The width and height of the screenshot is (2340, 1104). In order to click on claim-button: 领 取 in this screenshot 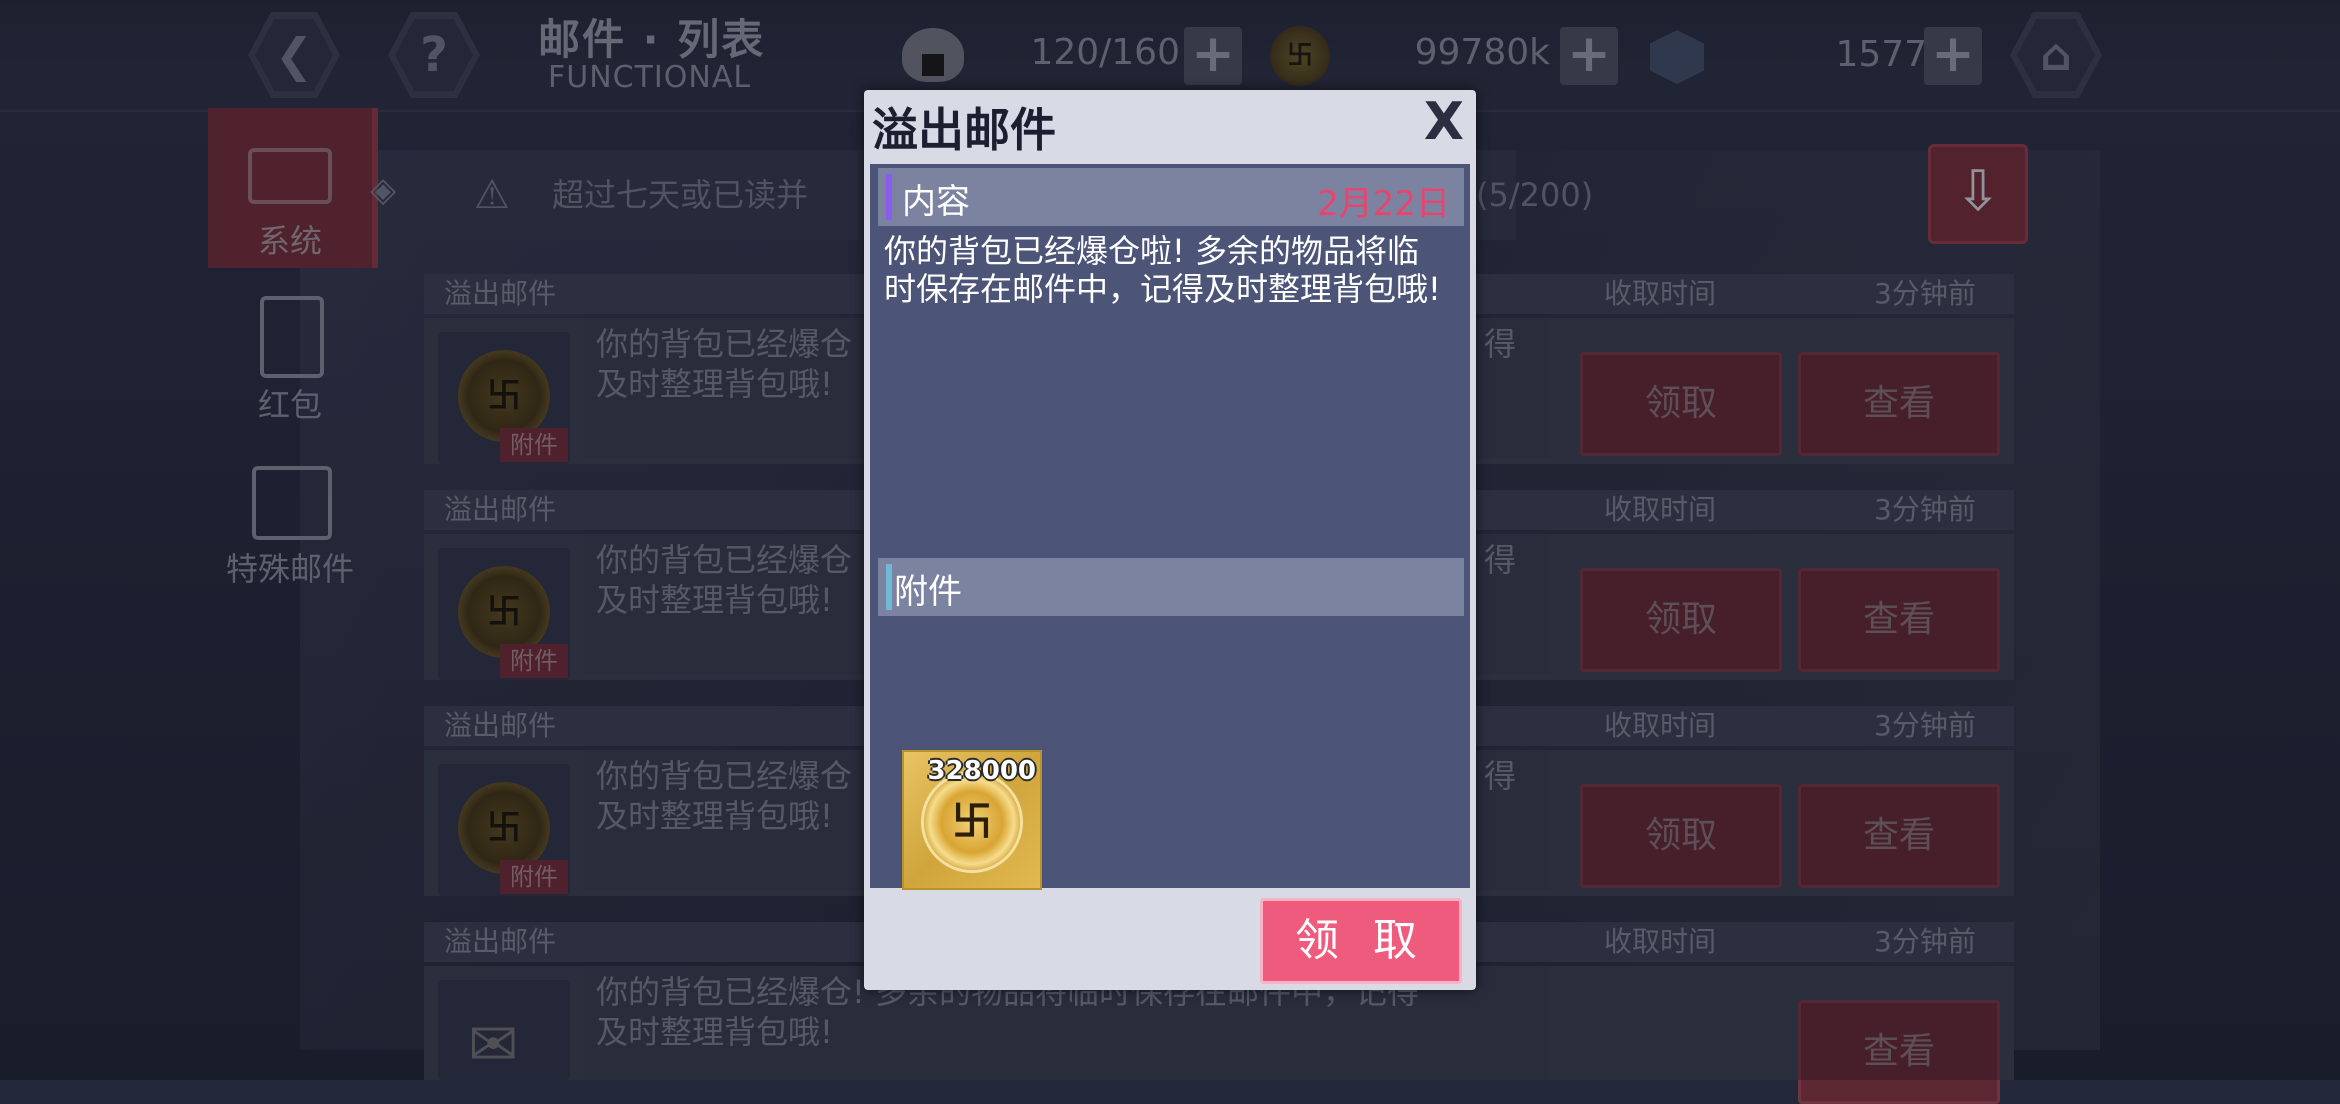, I will do `click(1361, 941)`.